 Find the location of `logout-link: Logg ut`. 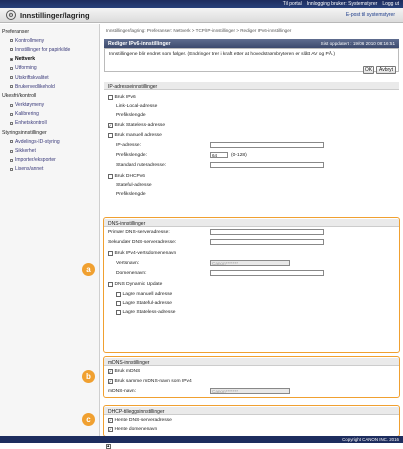

logout-link: Logg ut is located at coordinates (390, 4).